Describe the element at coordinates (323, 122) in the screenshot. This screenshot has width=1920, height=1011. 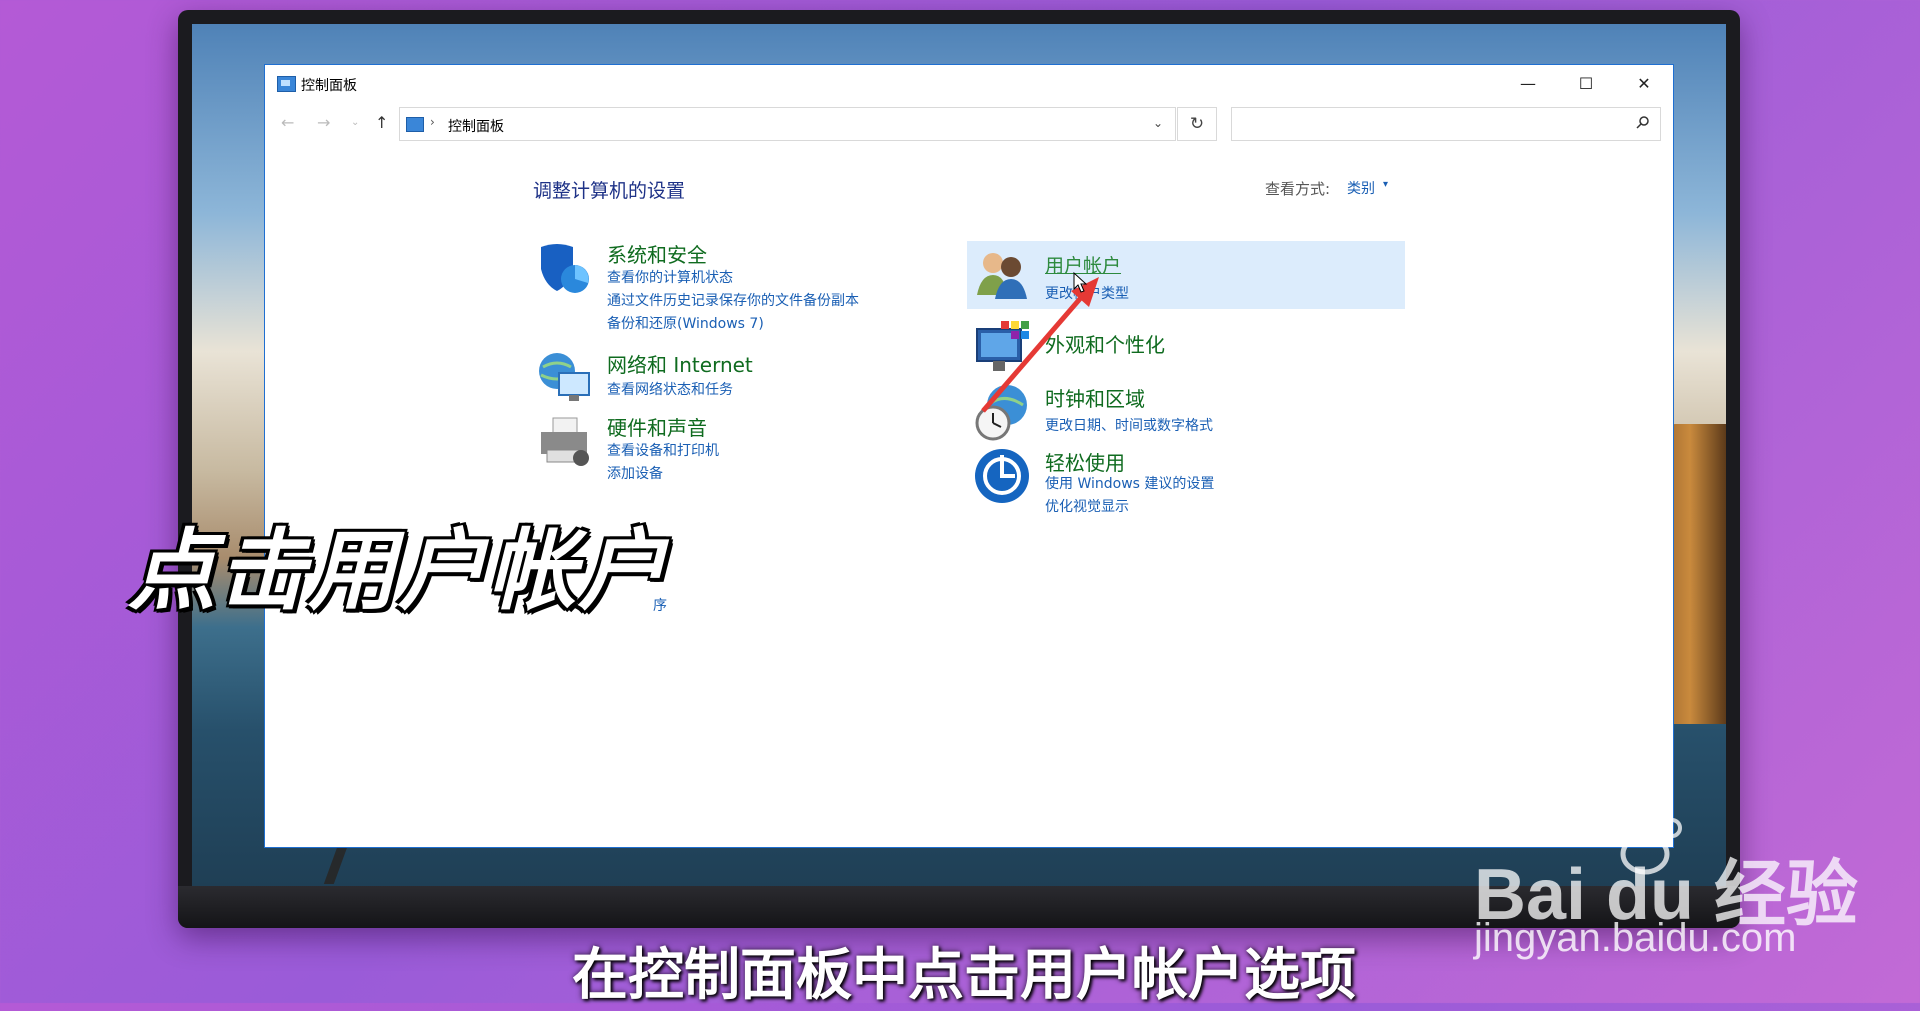
I see `forward-arrow-icon: →` at that location.